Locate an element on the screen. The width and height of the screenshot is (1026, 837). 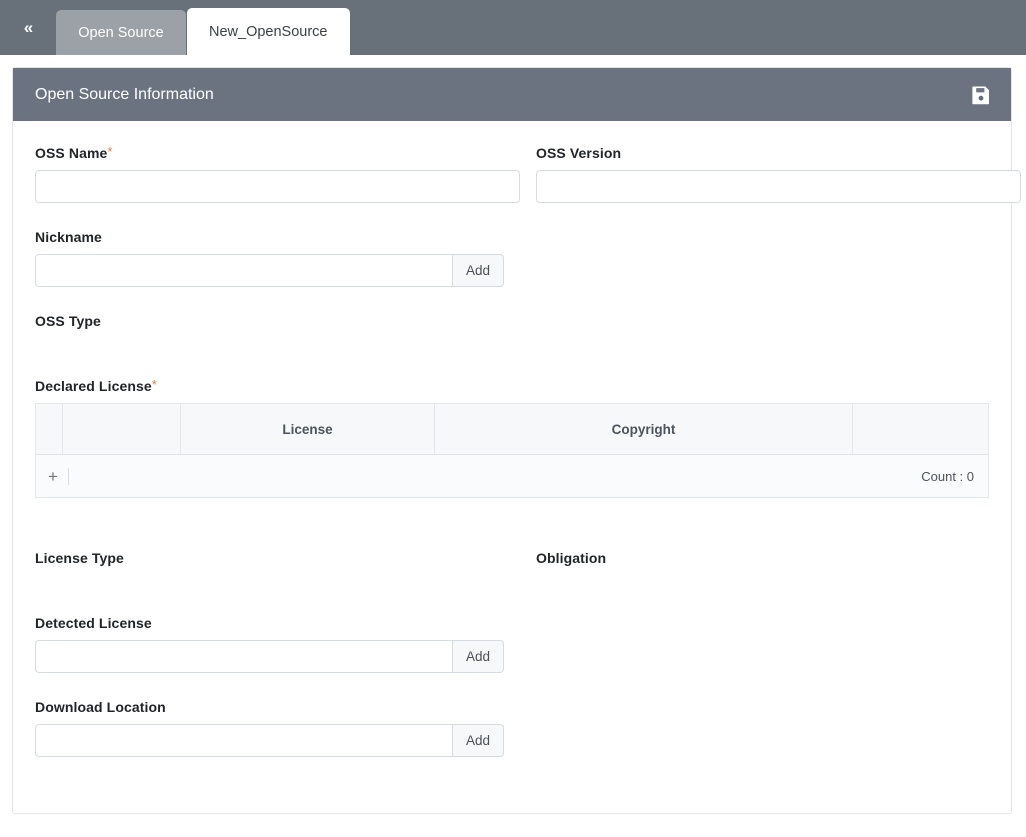
tab-open-source: Open Source is located at coordinates (121, 32).